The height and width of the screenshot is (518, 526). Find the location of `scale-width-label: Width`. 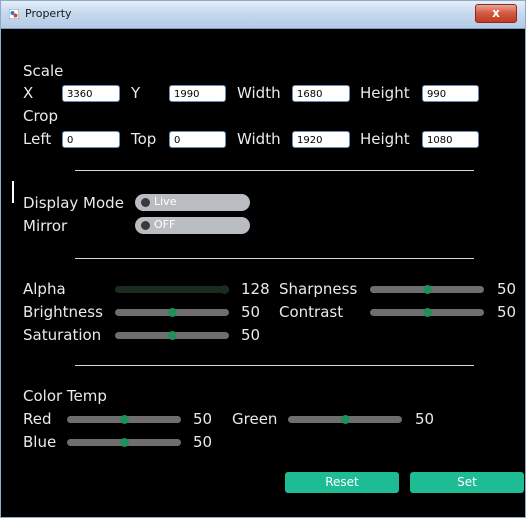

scale-width-label: Width is located at coordinates (259, 93).